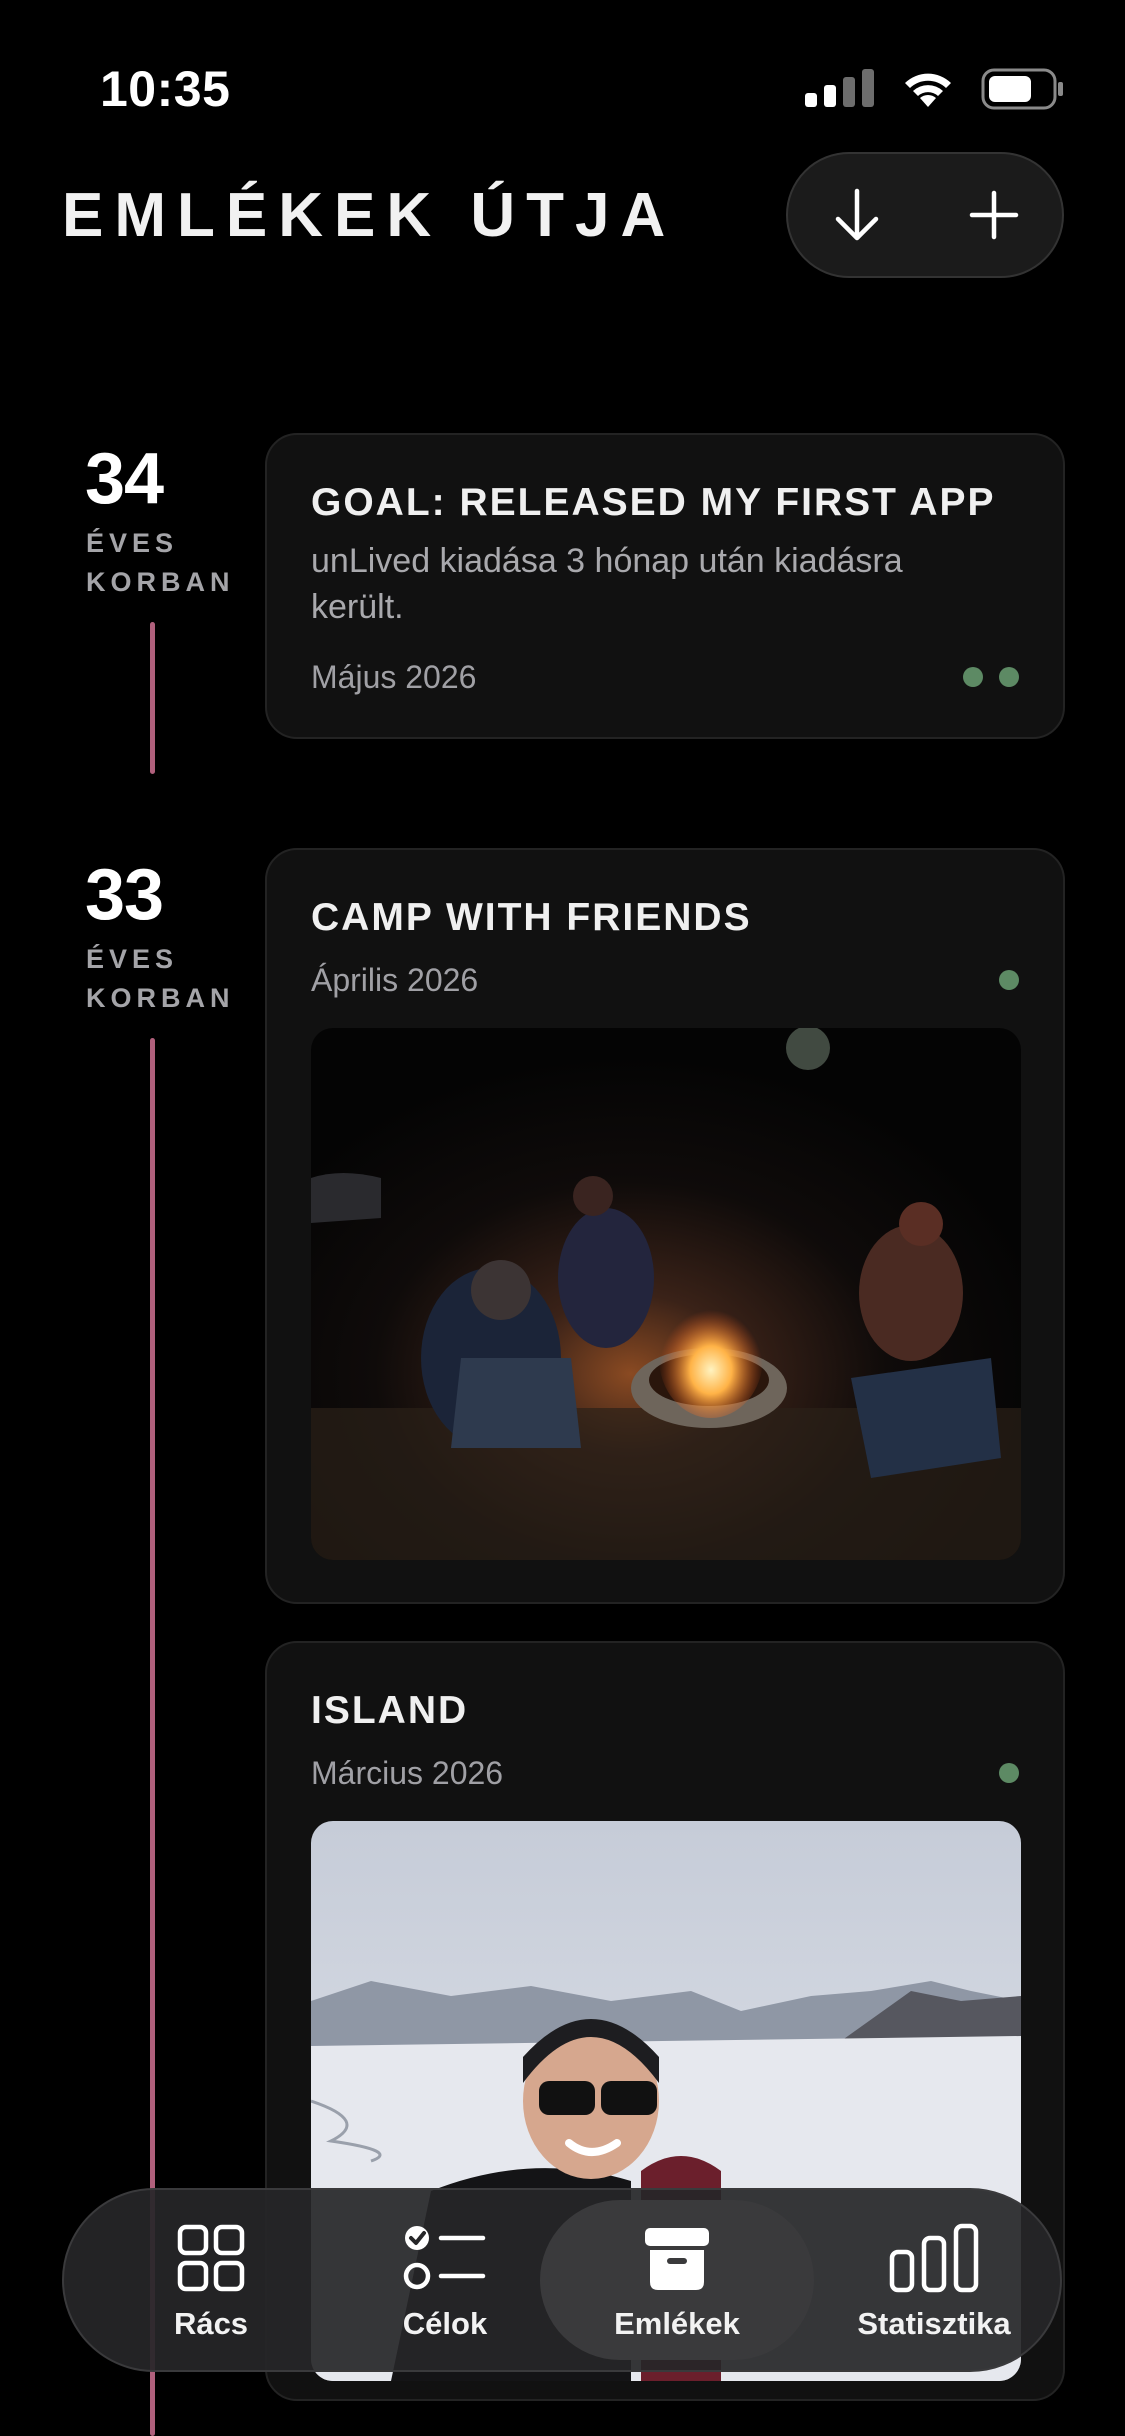 This screenshot has height=2436, width=1125. I want to click on tab-bar: Rács Célok Emlékek Statisztika, so click(562, 2280).